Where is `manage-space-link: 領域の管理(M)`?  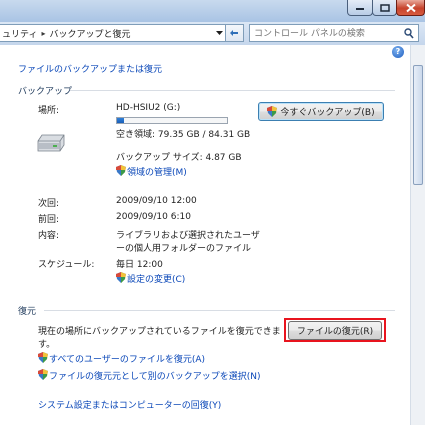 manage-space-link: 領域の管理(M) is located at coordinates (157, 171).